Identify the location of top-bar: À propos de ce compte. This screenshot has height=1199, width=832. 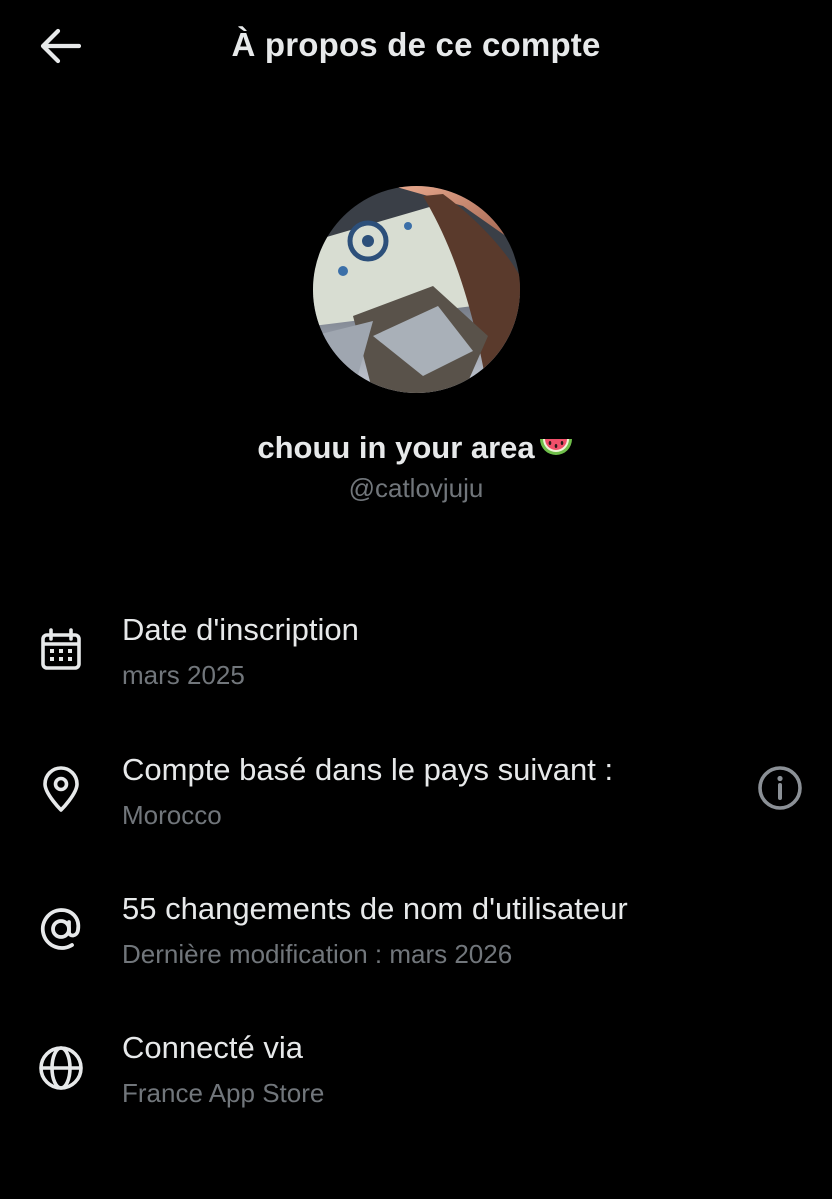
(416, 48).